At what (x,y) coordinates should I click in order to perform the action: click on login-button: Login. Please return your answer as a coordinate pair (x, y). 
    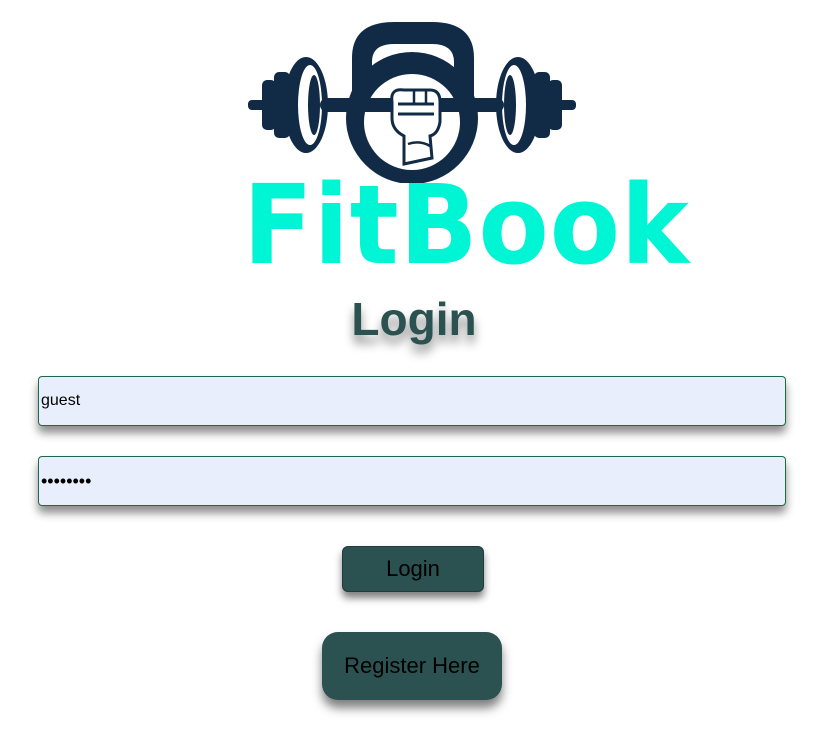
    Looking at the image, I should click on (413, 569).